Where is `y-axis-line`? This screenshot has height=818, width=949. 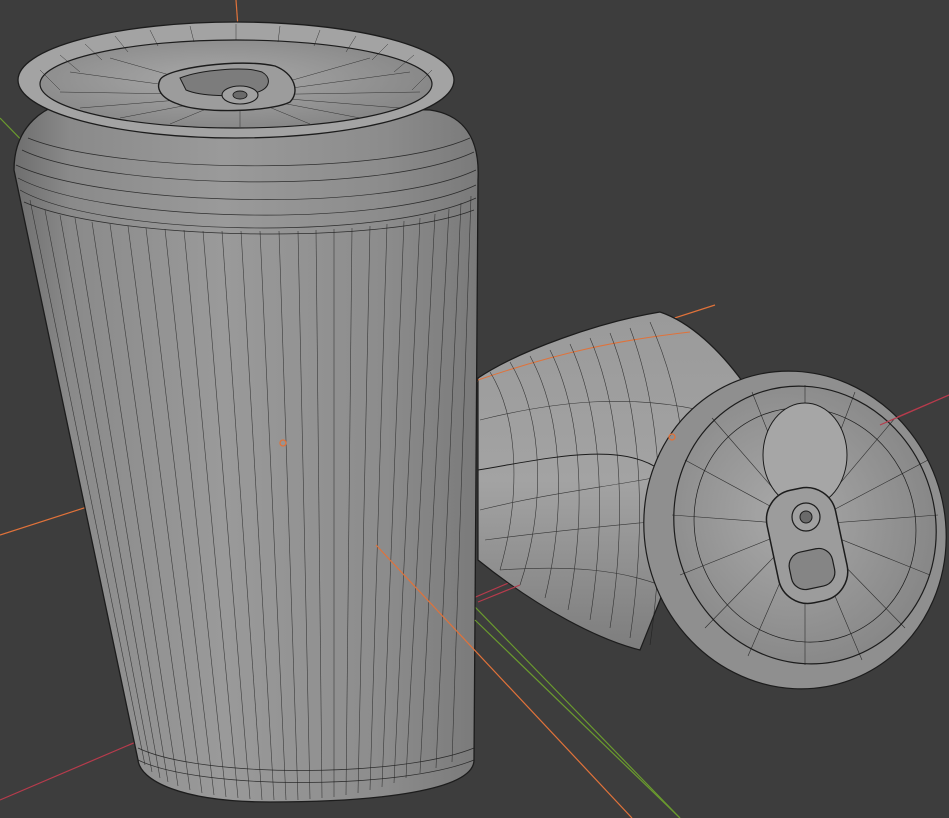 y-axis-line is located at coordinates (577, 718).